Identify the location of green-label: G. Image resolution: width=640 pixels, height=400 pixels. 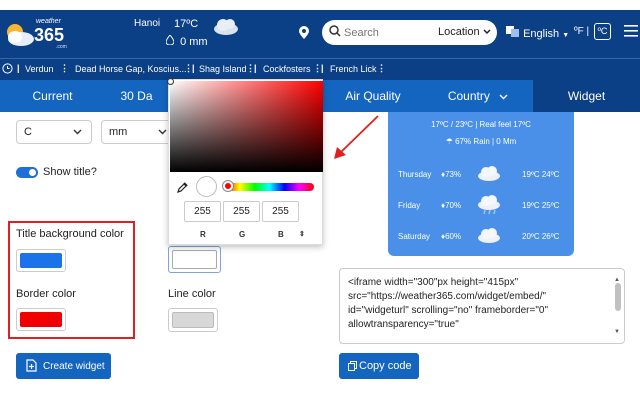
(242, 234).